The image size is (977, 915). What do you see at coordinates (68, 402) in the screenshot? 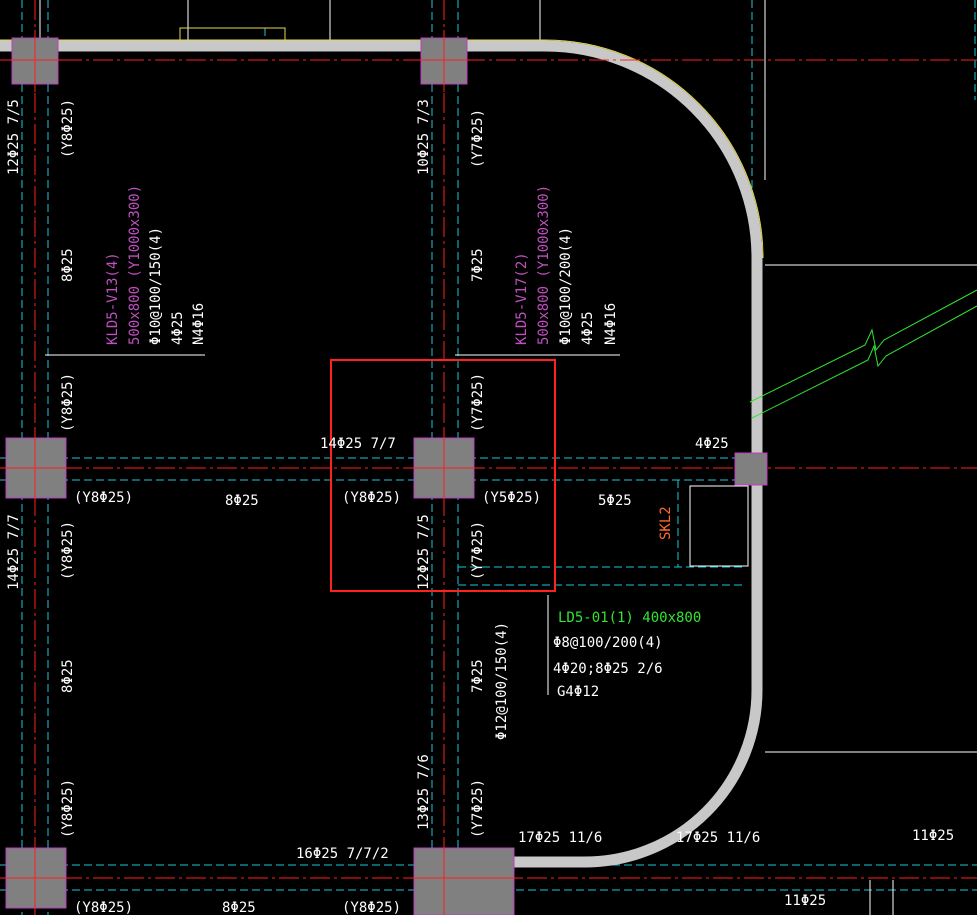
I see `label-c1-y2: (Y8Φ25)` at bounding box center [68, 402].